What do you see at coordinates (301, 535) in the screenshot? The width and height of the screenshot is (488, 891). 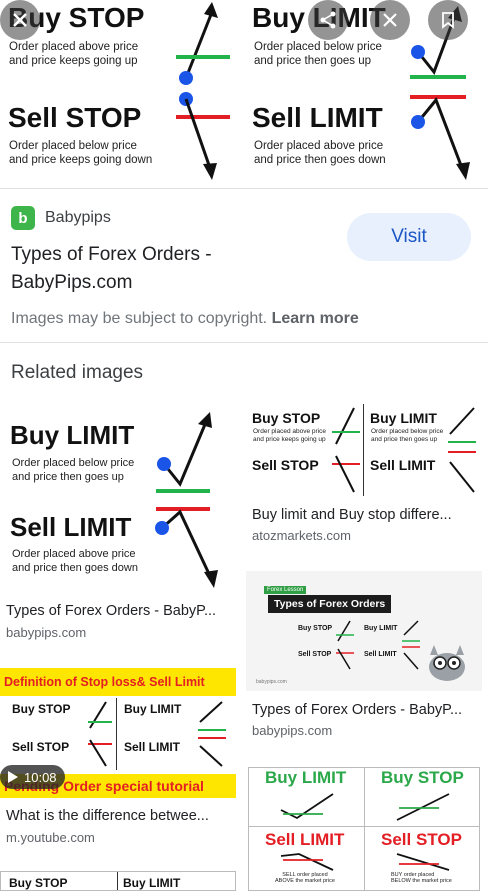 I see `related-domain: atozmarkets.com` at bounding box center [301, 535].